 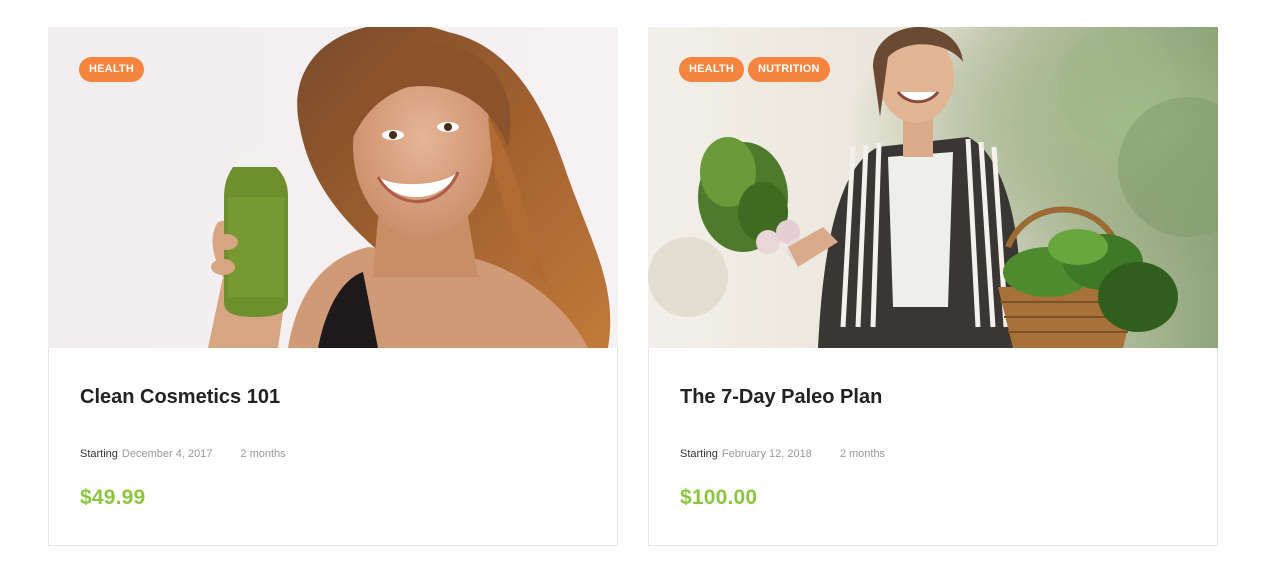 I want to click on course-price: $49.99, so click(x=113, y=497).